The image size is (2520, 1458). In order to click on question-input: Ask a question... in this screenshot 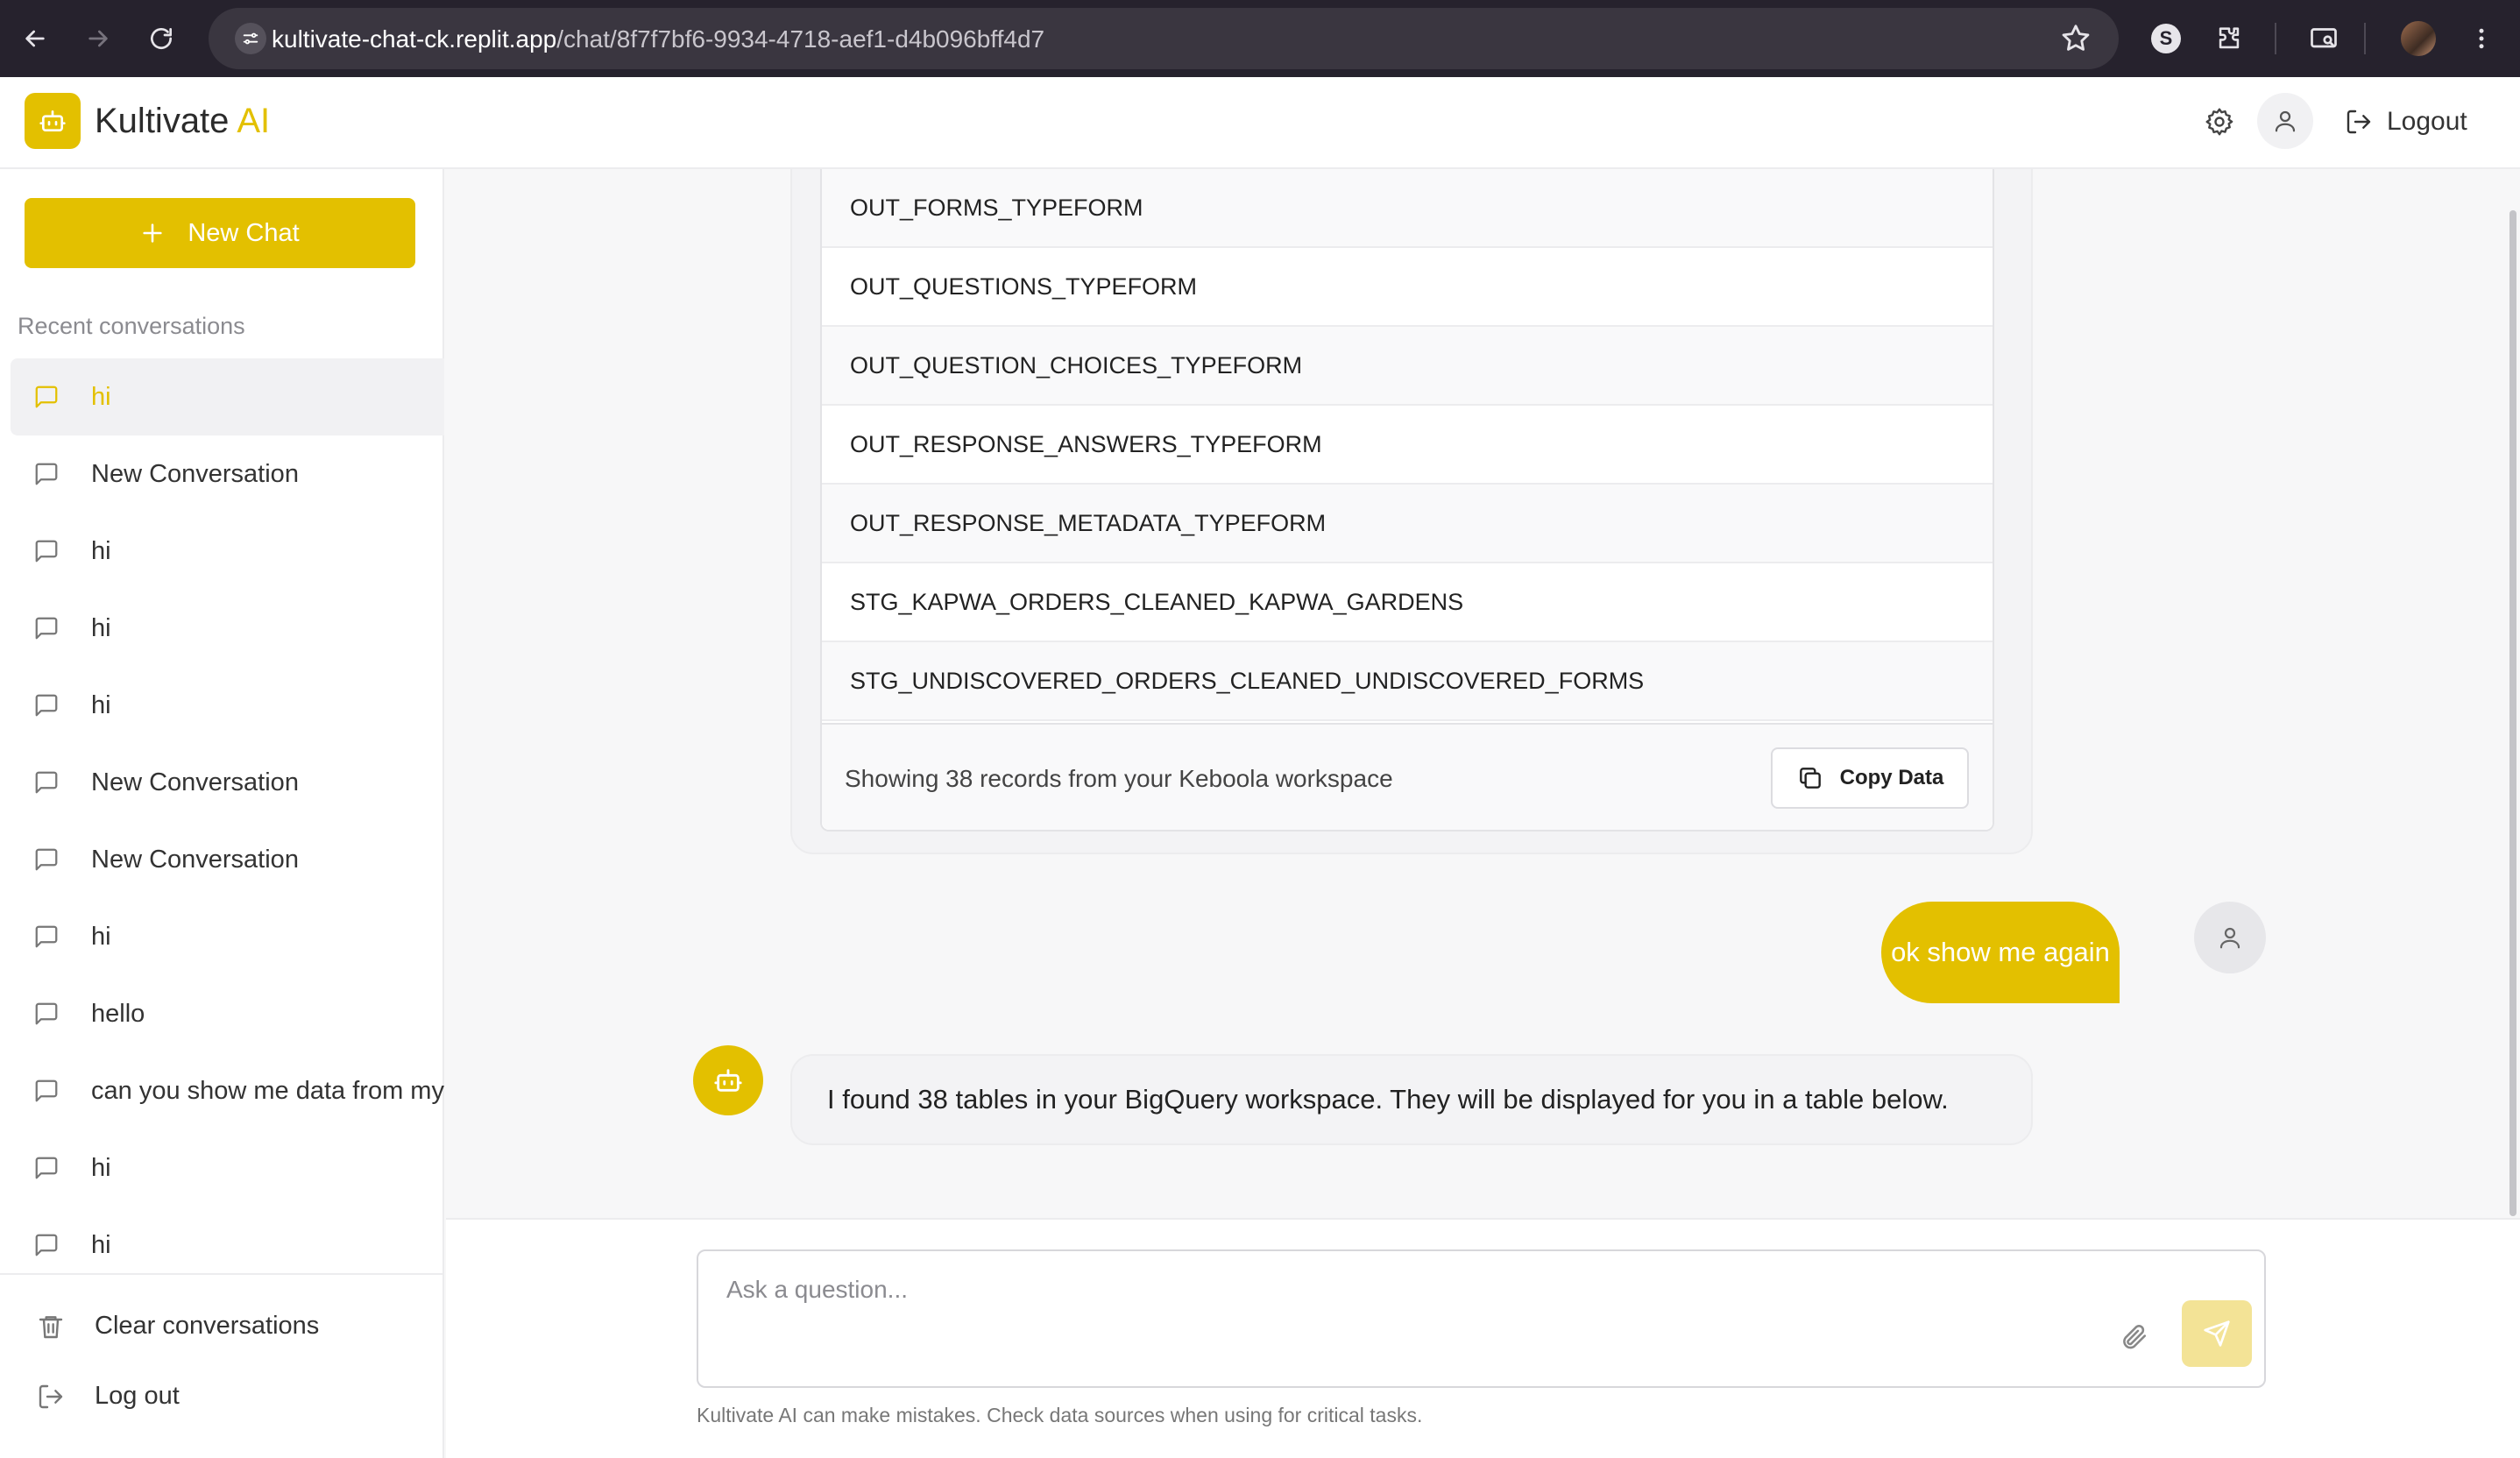, I will do `click(1481, 1318)`.